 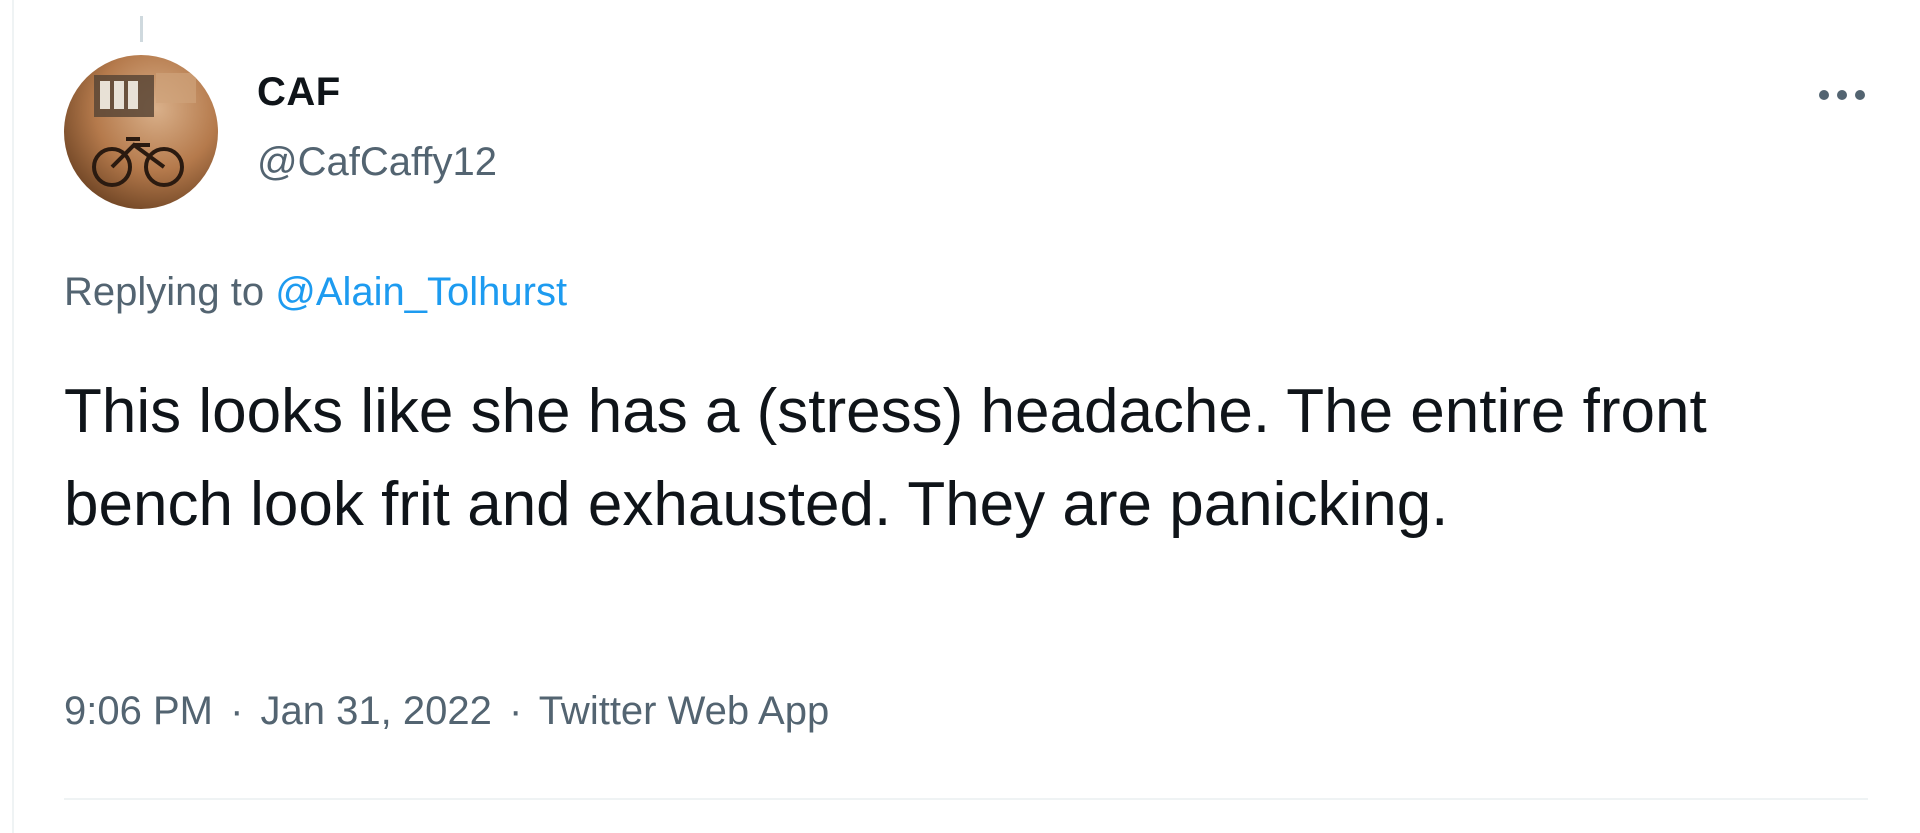 What do you see at coordinates (164, 292) in the screenshot?
I see `replying-to-label: Replying to` at bounding box center [164, 292].